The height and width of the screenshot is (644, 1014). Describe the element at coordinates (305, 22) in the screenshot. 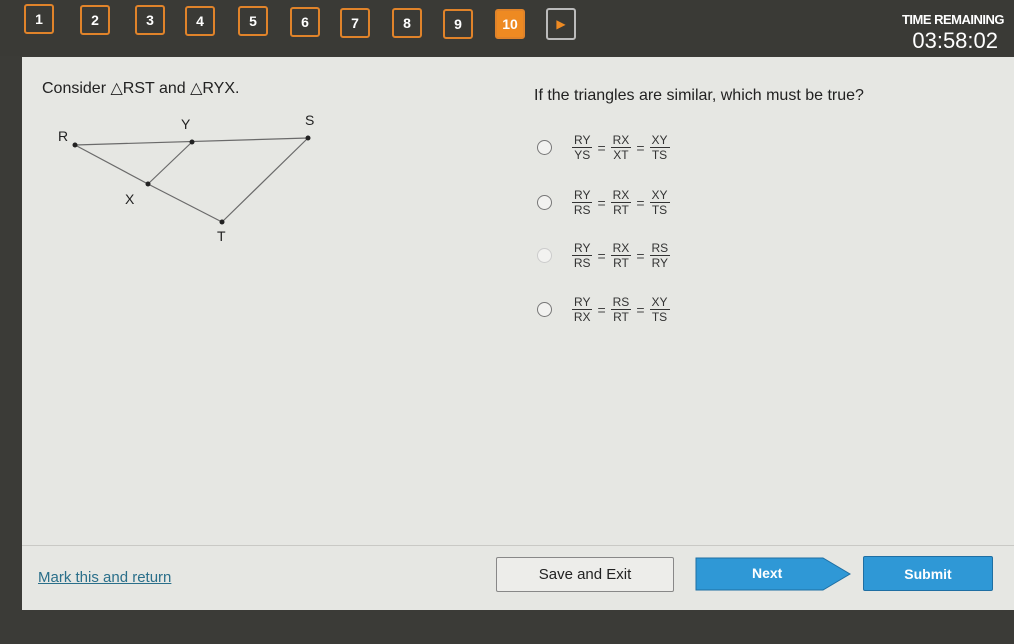

I see `question-6-button: 6` at that location.